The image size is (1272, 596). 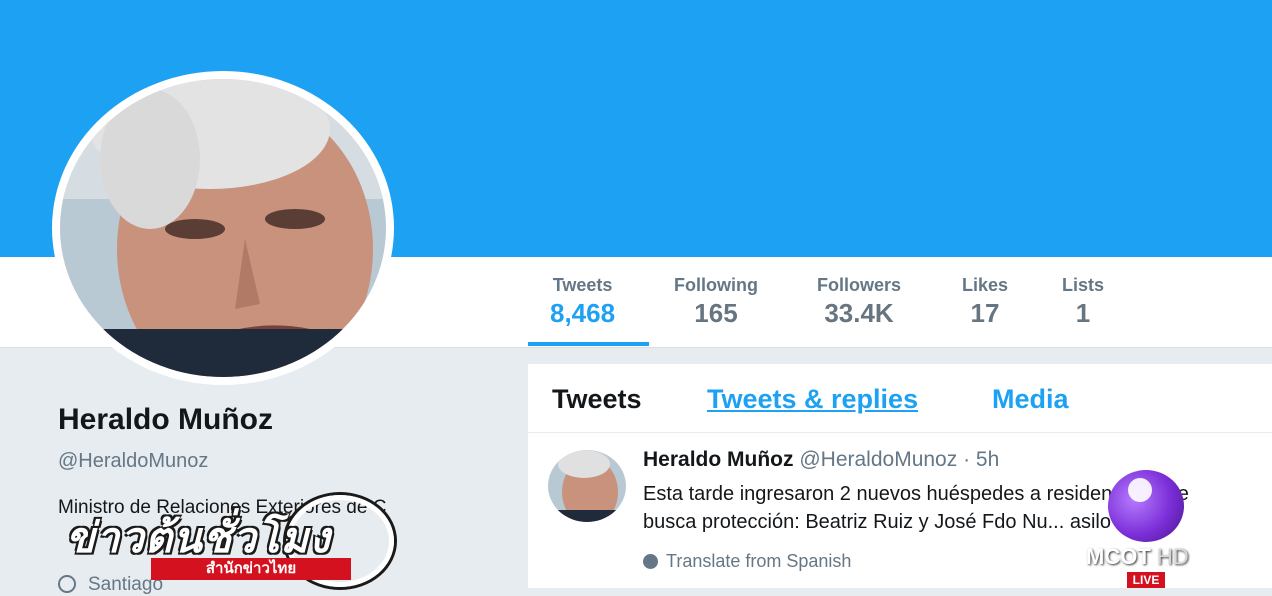 I want to click on stat-value: 8,468, so click(x=583, y=313).